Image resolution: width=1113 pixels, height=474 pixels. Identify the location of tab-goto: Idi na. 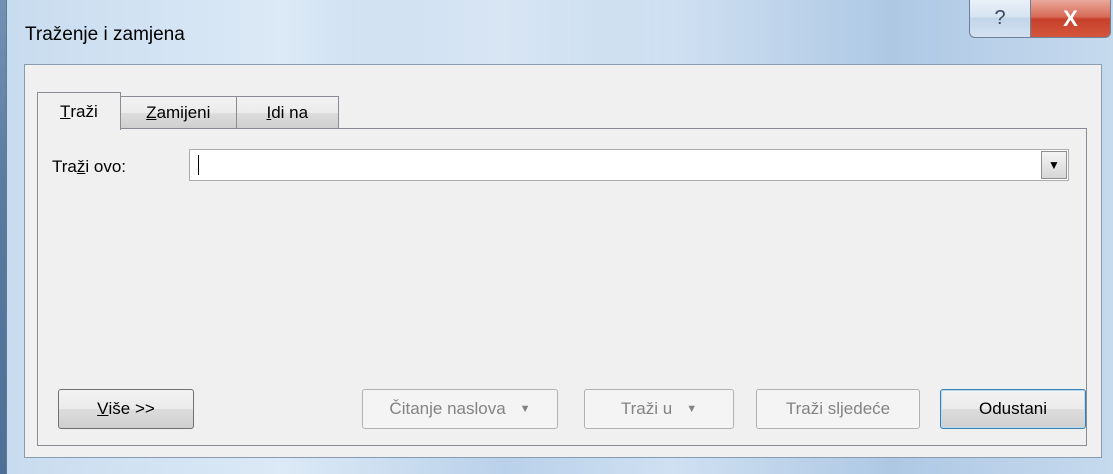
(287, 112).